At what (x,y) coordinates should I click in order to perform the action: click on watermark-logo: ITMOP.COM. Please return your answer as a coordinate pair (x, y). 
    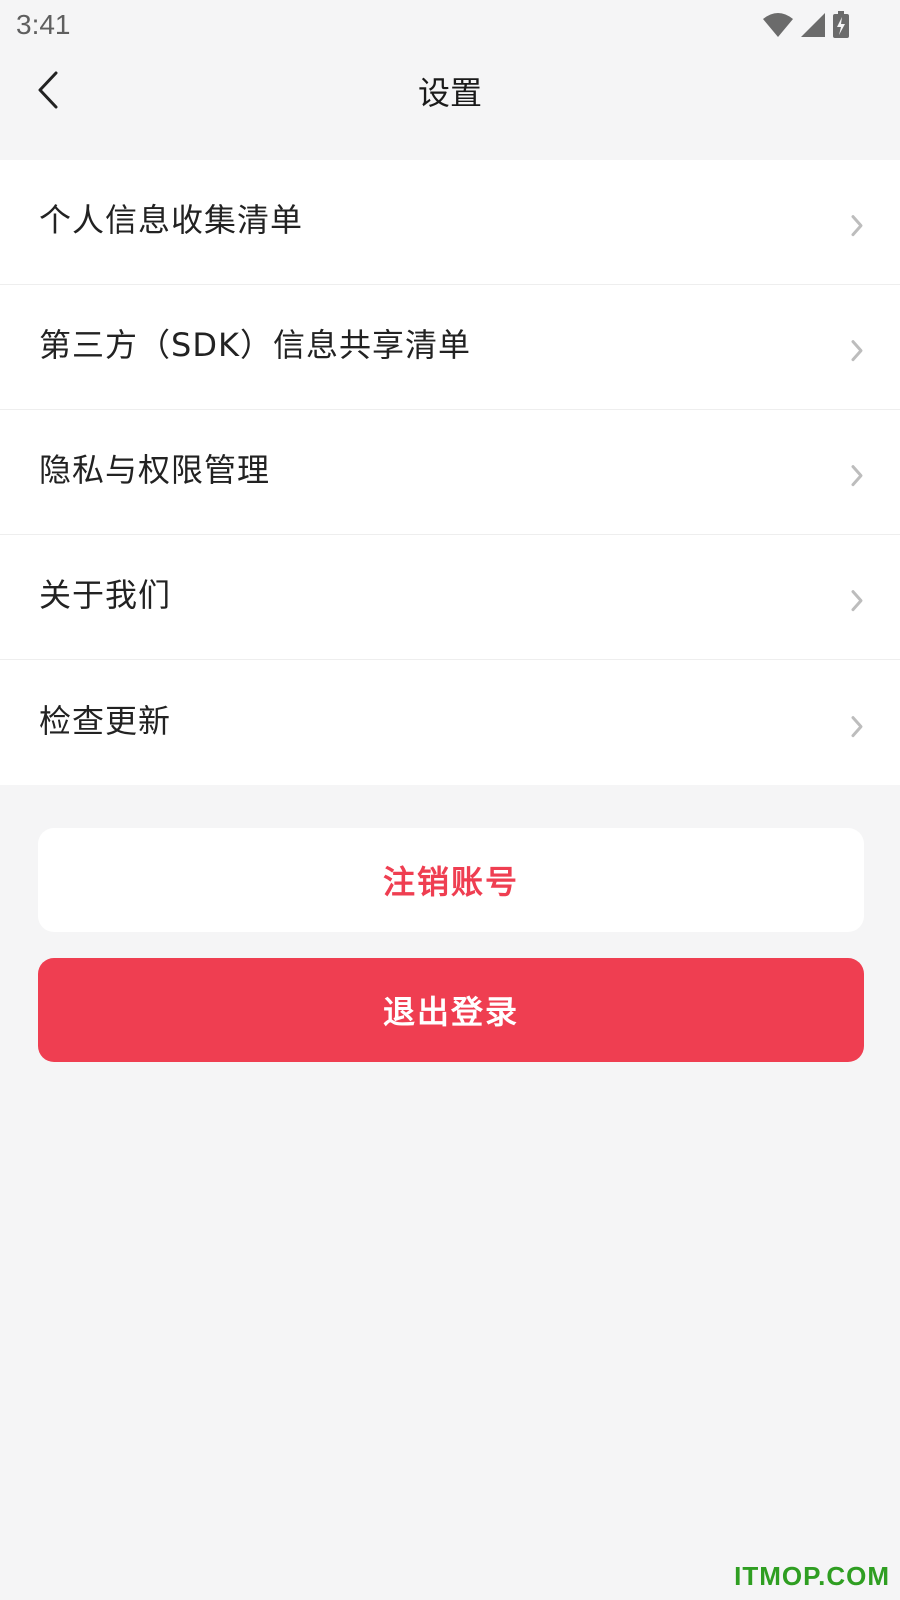
    Looking at the image, I should click on (812, 1576).